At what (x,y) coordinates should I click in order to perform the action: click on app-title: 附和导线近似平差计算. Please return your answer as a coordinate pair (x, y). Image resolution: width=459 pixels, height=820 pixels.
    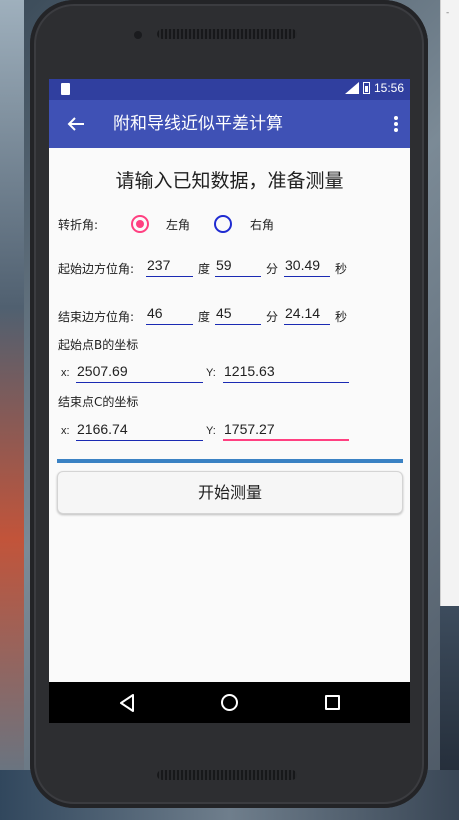
    Looking at the image, I should click on (198, 124).